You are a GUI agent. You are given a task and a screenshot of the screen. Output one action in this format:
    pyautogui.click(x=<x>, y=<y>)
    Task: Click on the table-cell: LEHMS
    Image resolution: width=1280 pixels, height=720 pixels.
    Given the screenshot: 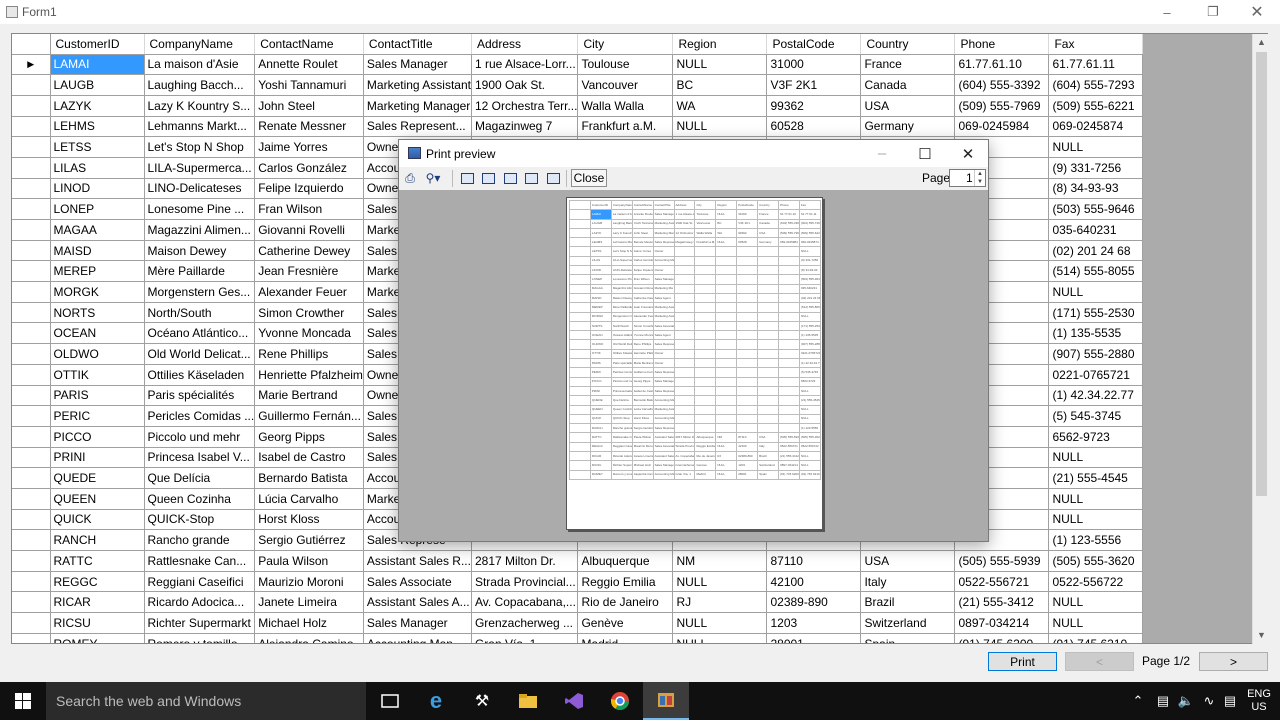 What is the action you would take?
    pyautogui.click(x=97, y=127)
    